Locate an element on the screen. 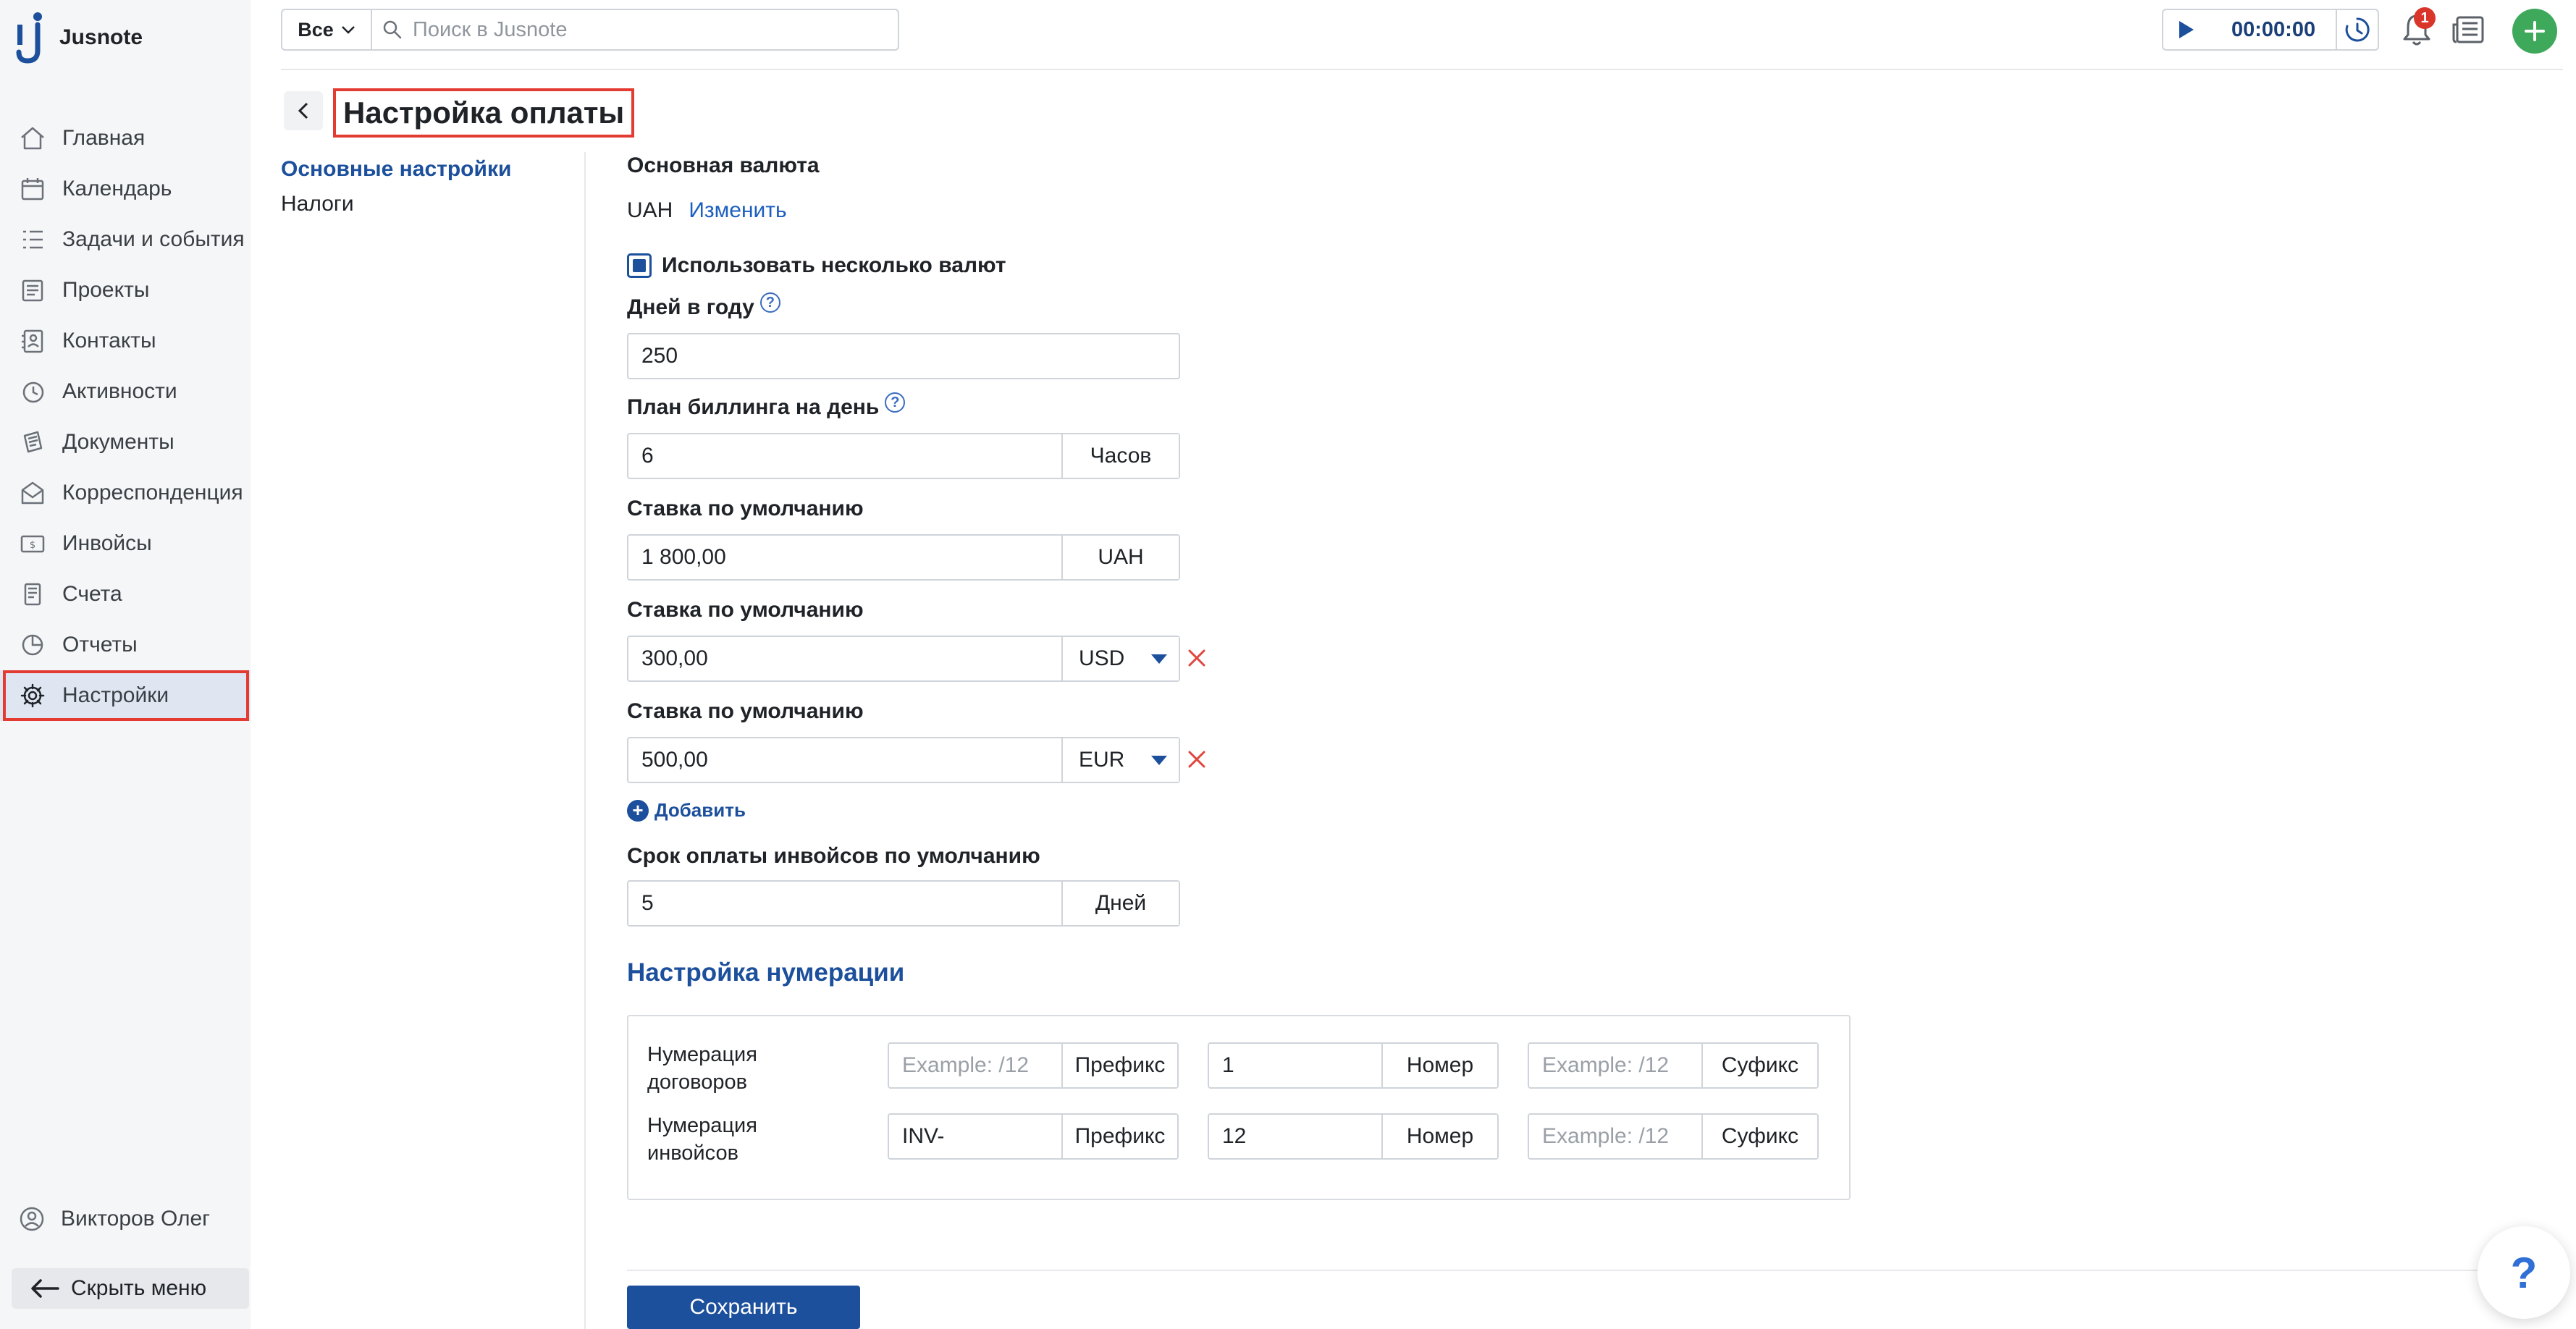 This screenshot has width=2576, height=1329. plus-icon is located at coordinates (2535, 31).